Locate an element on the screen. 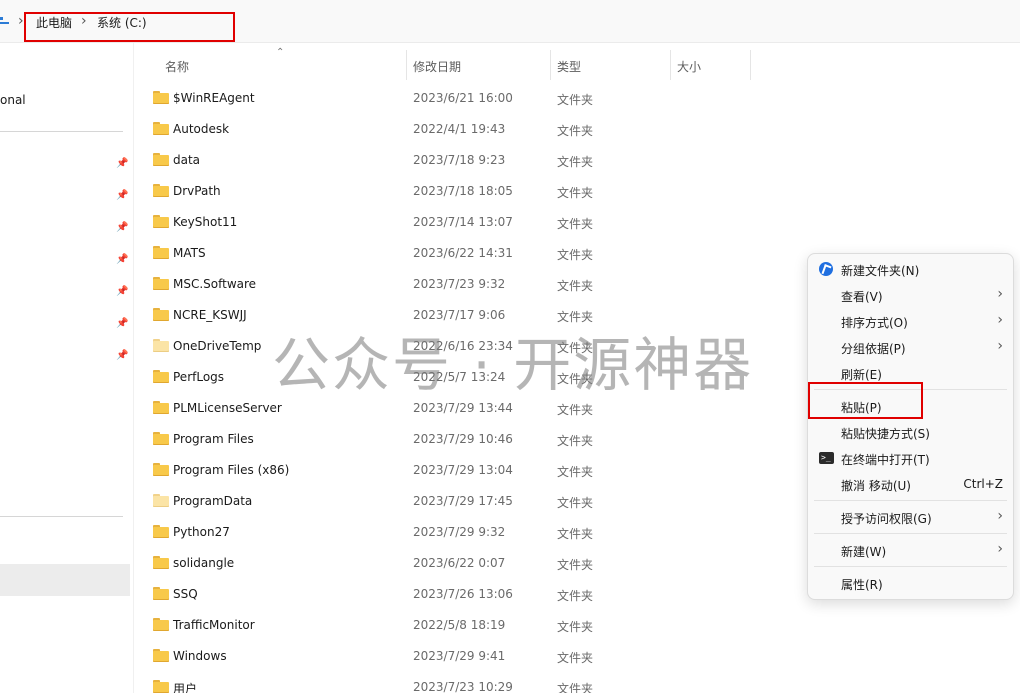 Image resolution: width=1020 pixels, height=693 pixels. column-header-size: 大小 is located at coordinates (689, 66).